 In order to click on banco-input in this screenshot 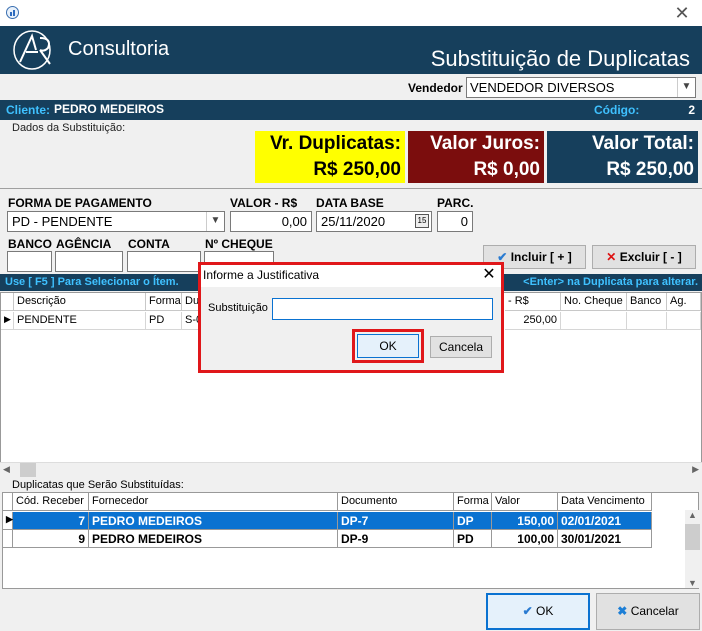, I will do `click(29, 261)`.